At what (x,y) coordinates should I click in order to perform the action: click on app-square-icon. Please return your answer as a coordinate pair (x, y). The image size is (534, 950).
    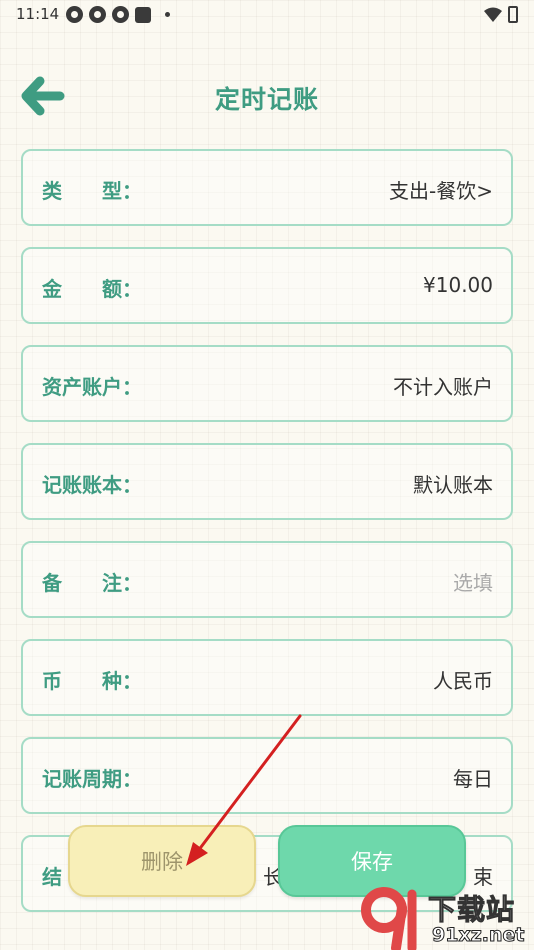
    Looking at the image, I should click on (143, 14).